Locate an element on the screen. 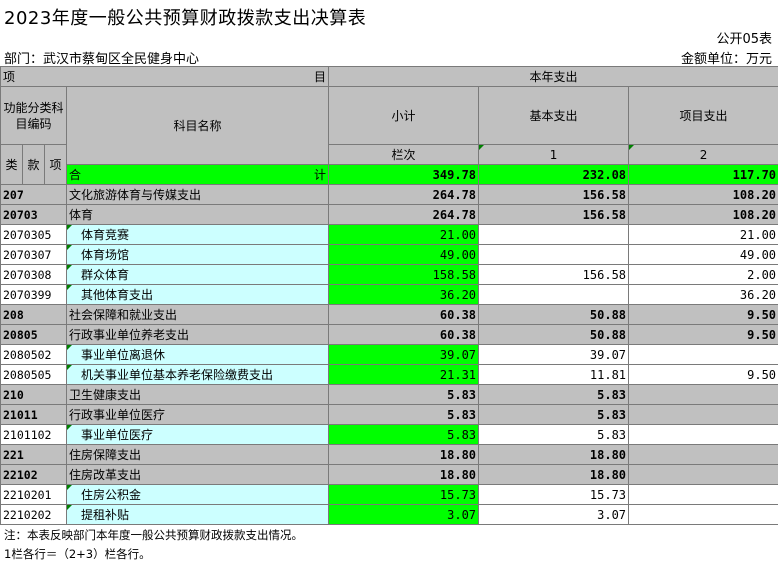 Image resolution: width=778 pixels, height=581 pixels. table-row: 20703 体育 264.78 156.58 108.20 is located at coordinates (389, 214).